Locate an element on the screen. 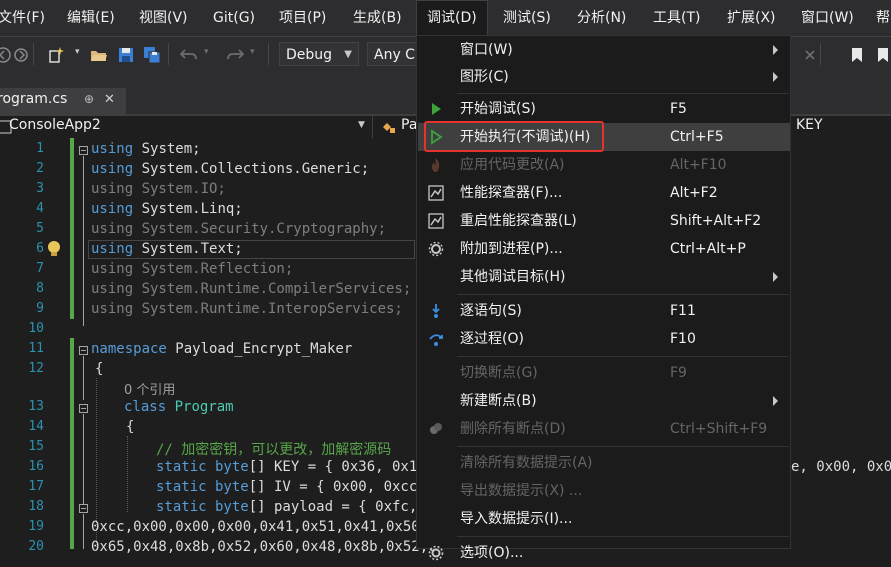 Image resolution: width=891 pixels, height=567 pixels. undo-icon is located at coordinates (189, 55).